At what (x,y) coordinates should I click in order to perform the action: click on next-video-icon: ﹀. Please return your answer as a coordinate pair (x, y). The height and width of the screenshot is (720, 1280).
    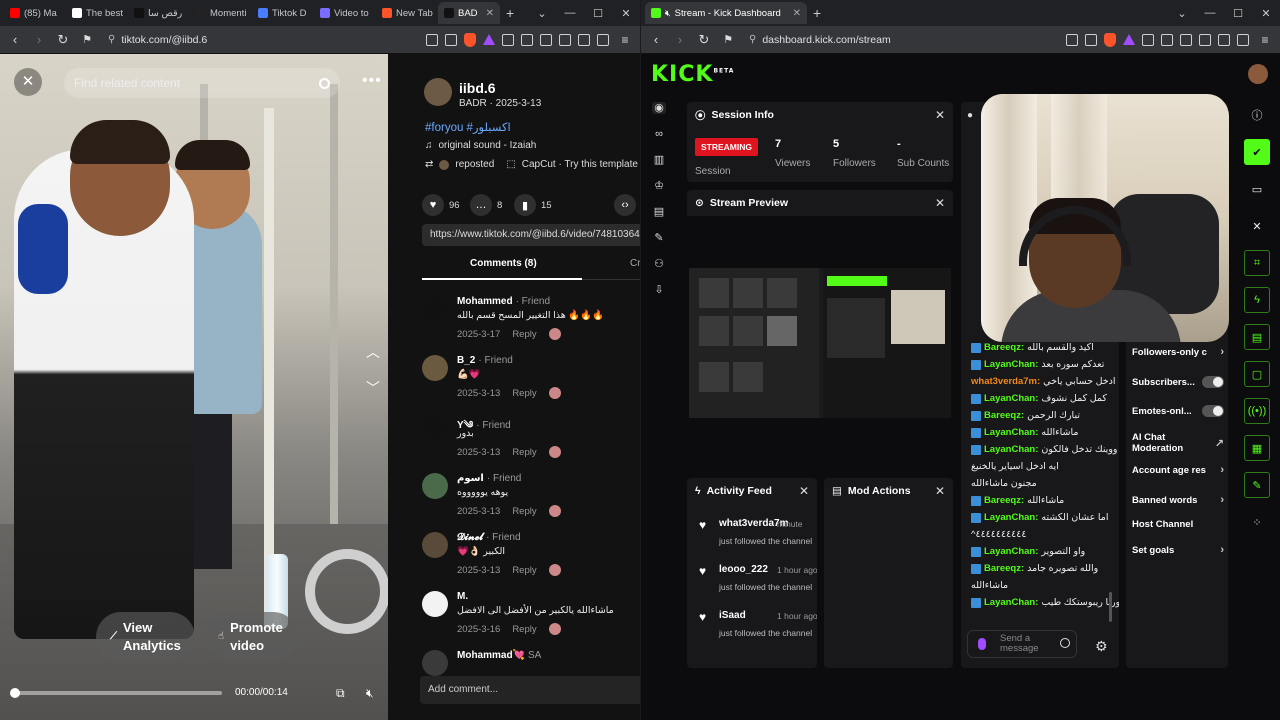
    Looking at the image, I should click on (373, 389).